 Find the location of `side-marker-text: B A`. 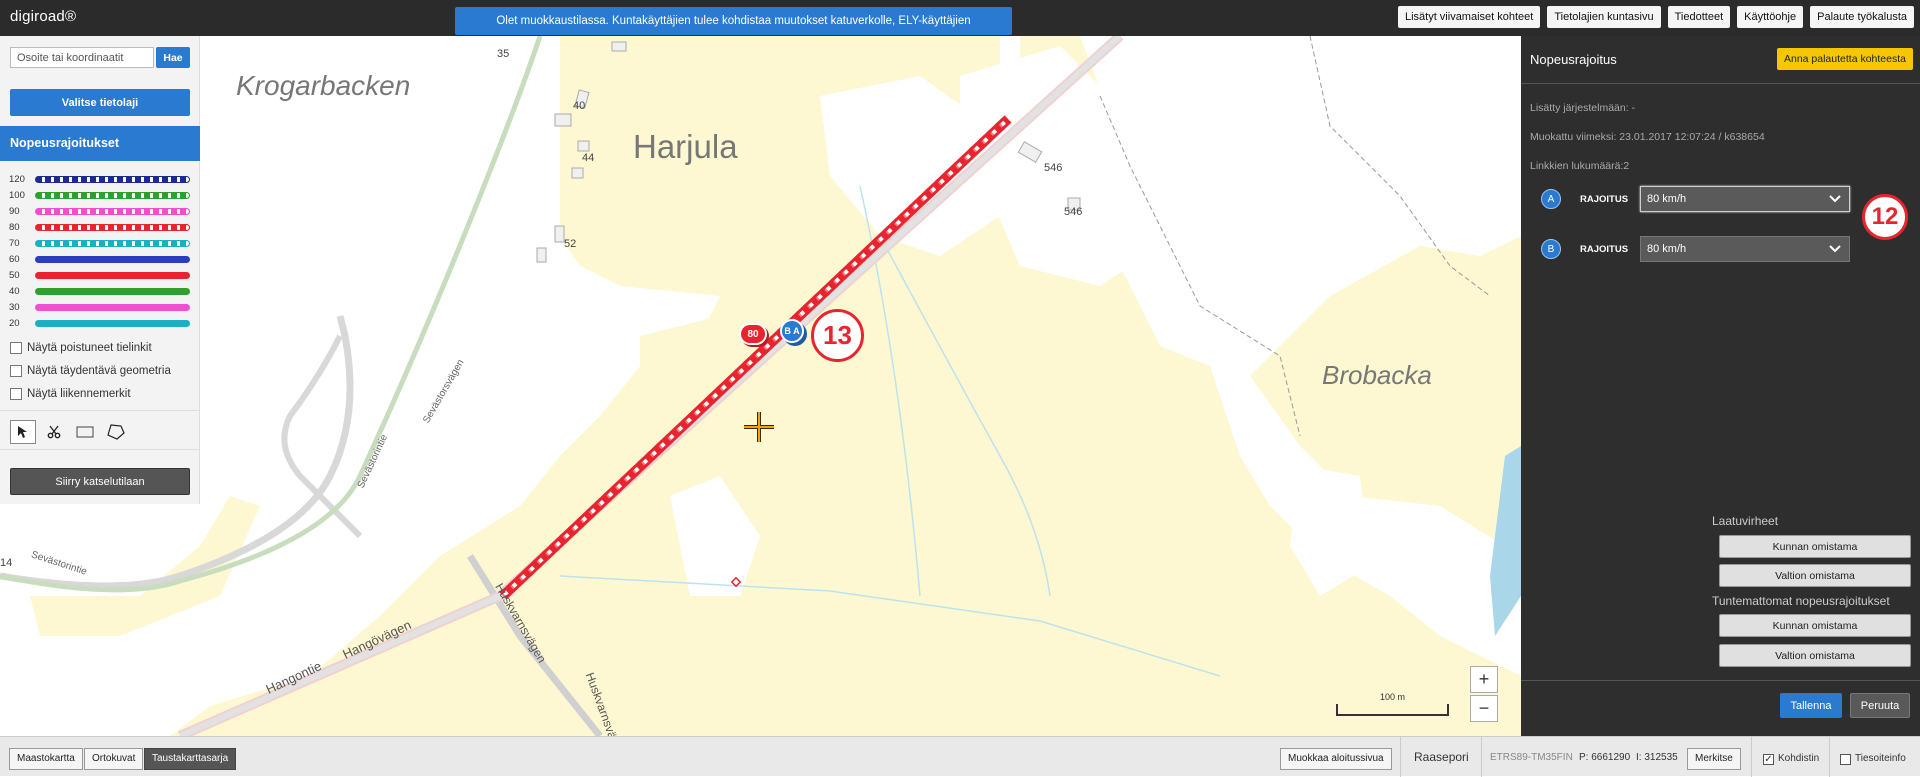

side-marker-text: B A is located at coordinates (792, 331).